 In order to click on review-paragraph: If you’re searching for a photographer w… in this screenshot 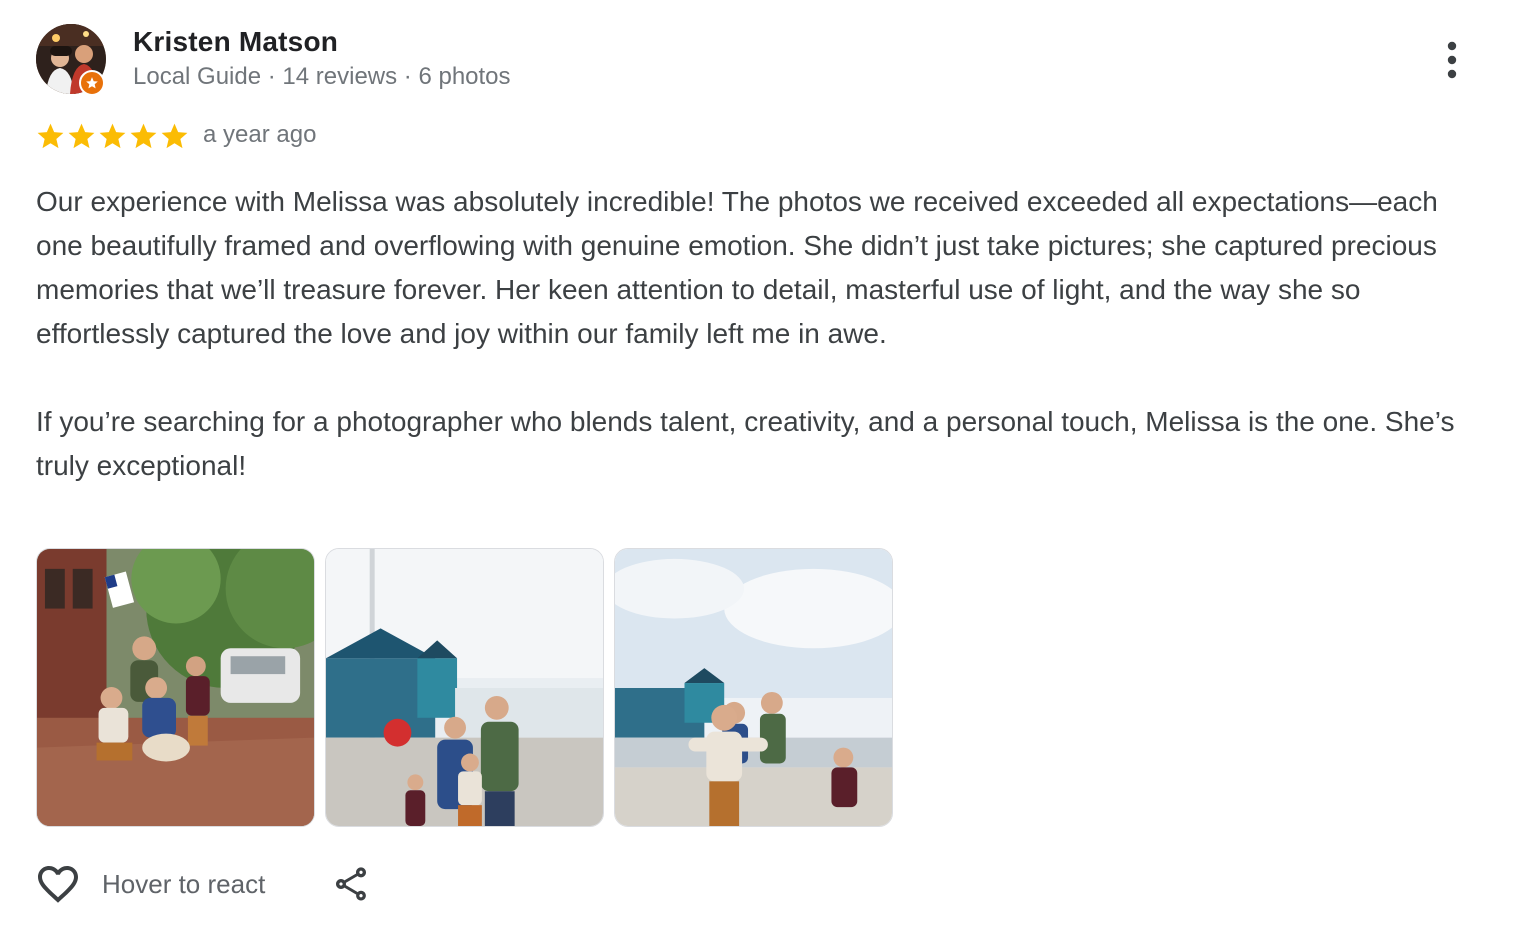, I will do `click(745, 443)`.